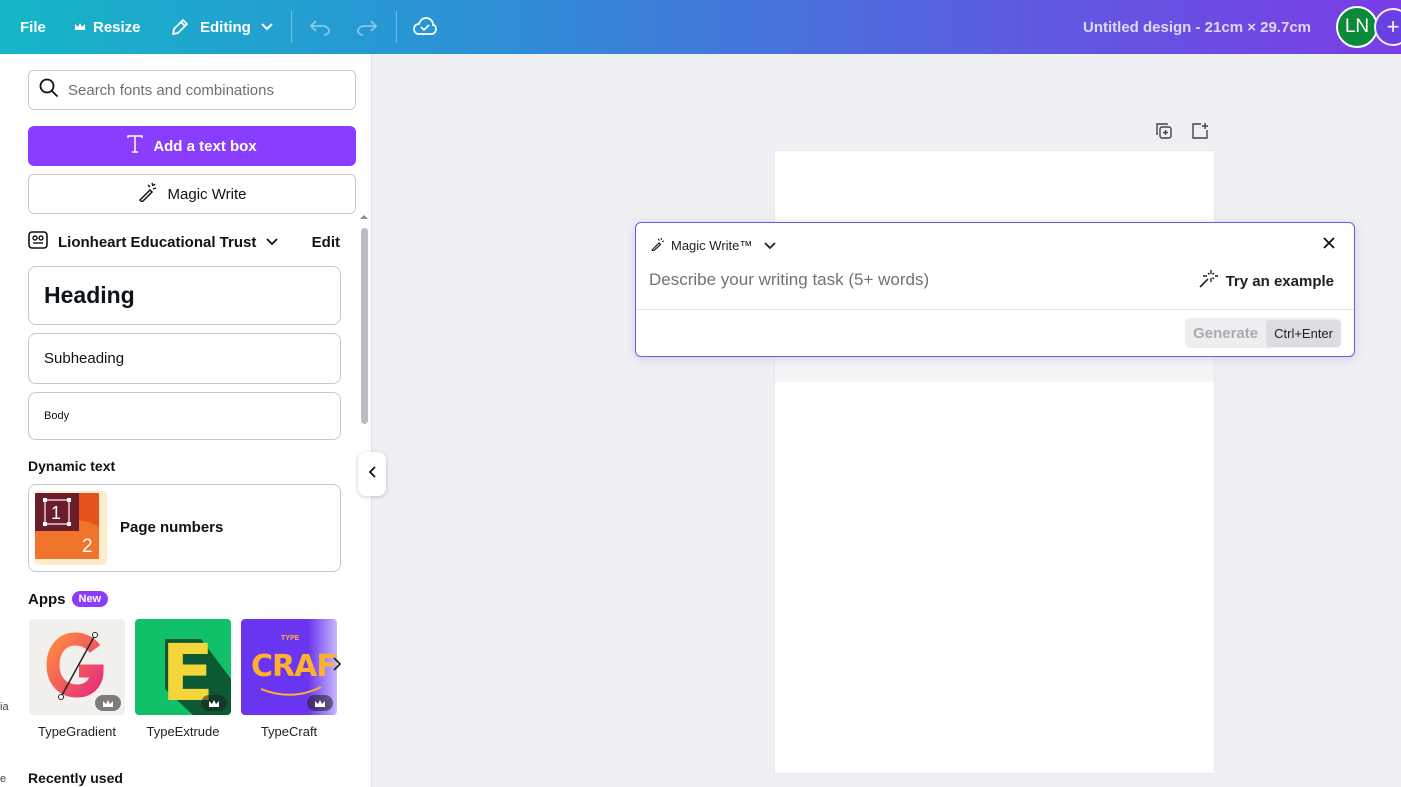 This screenshot has width=1401, height=787. I want to click on rail-label-fragment: e, so click(3, 779).